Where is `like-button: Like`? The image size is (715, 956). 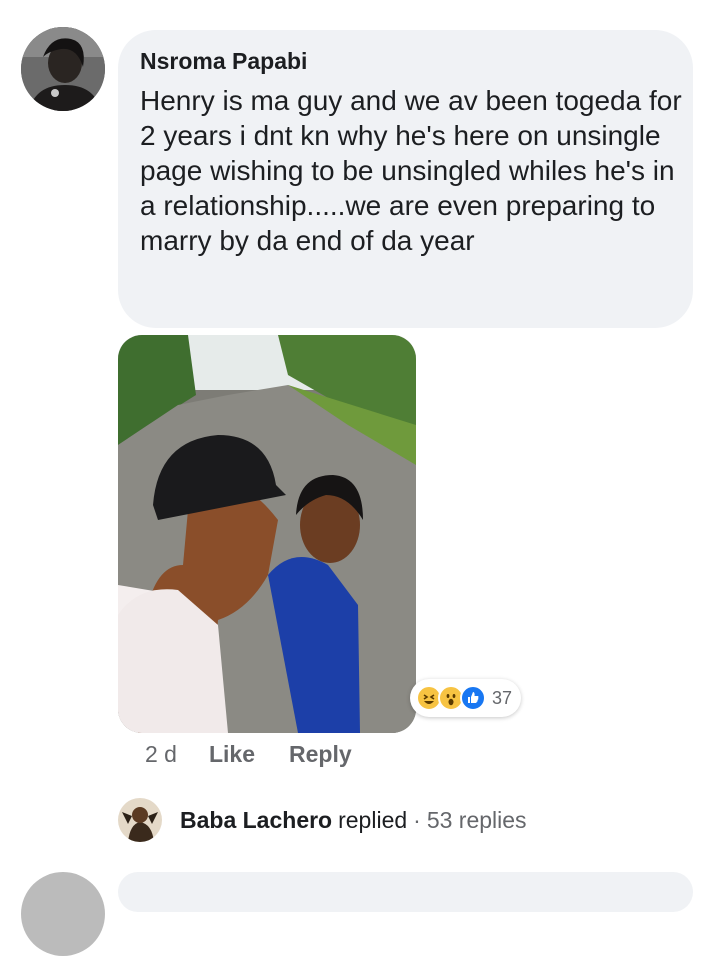 like-button: Like is located at coordinates (232, 754).